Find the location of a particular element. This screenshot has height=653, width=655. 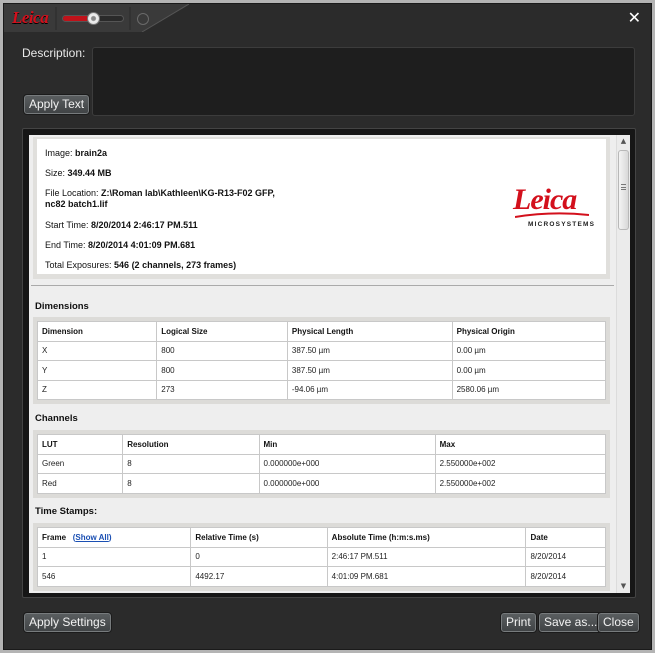

scrollbar-thumb is located at coordinates (623, 190).